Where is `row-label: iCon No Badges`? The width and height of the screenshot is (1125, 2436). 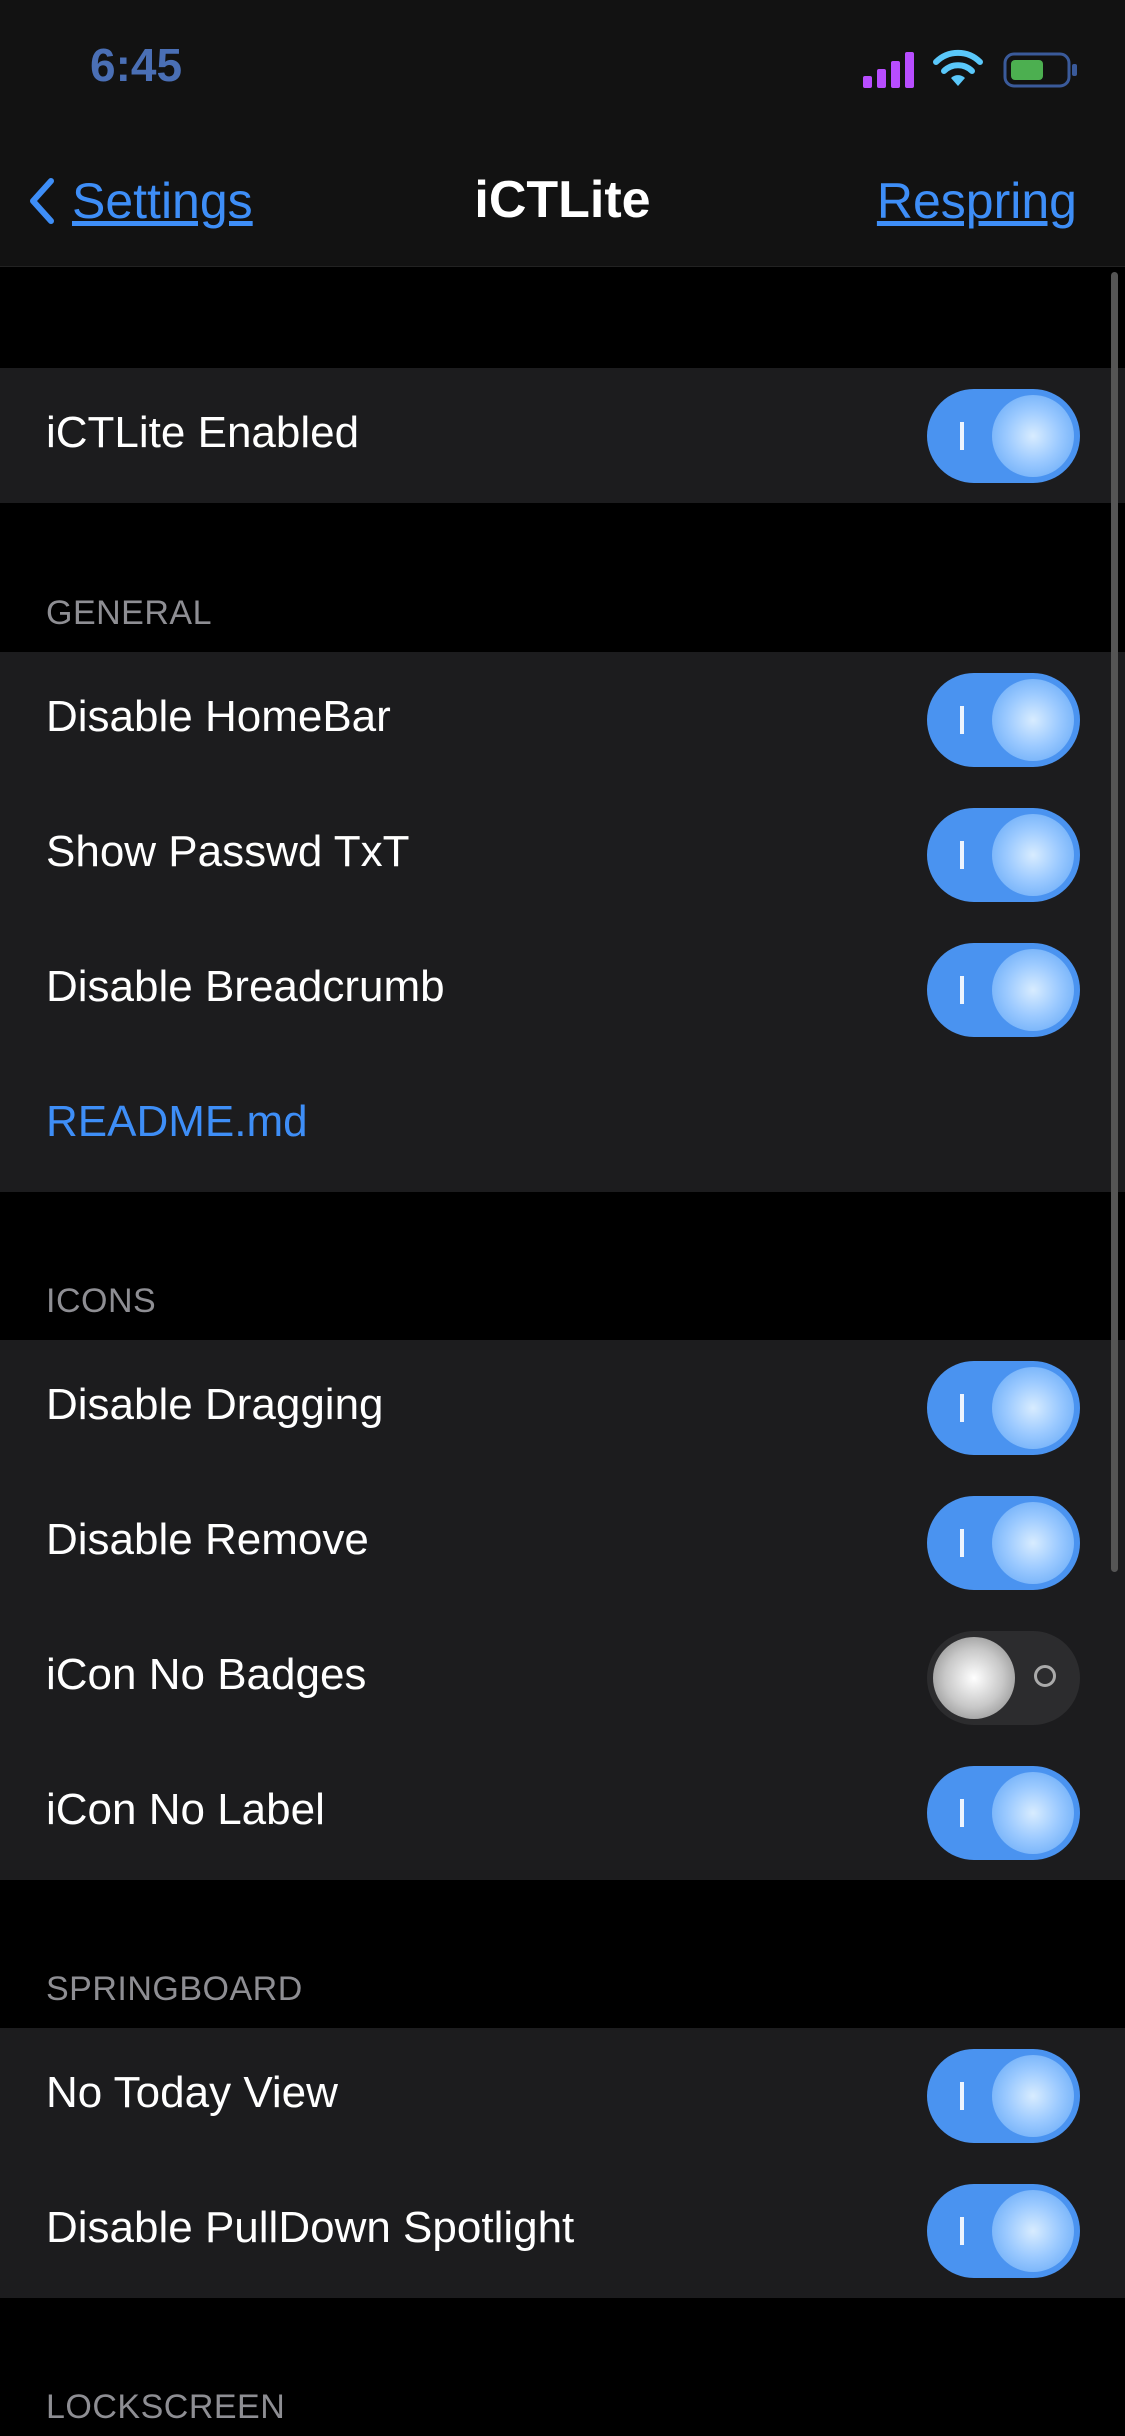 row-label: iCon No Badges is located at coordinates (206, 1674).